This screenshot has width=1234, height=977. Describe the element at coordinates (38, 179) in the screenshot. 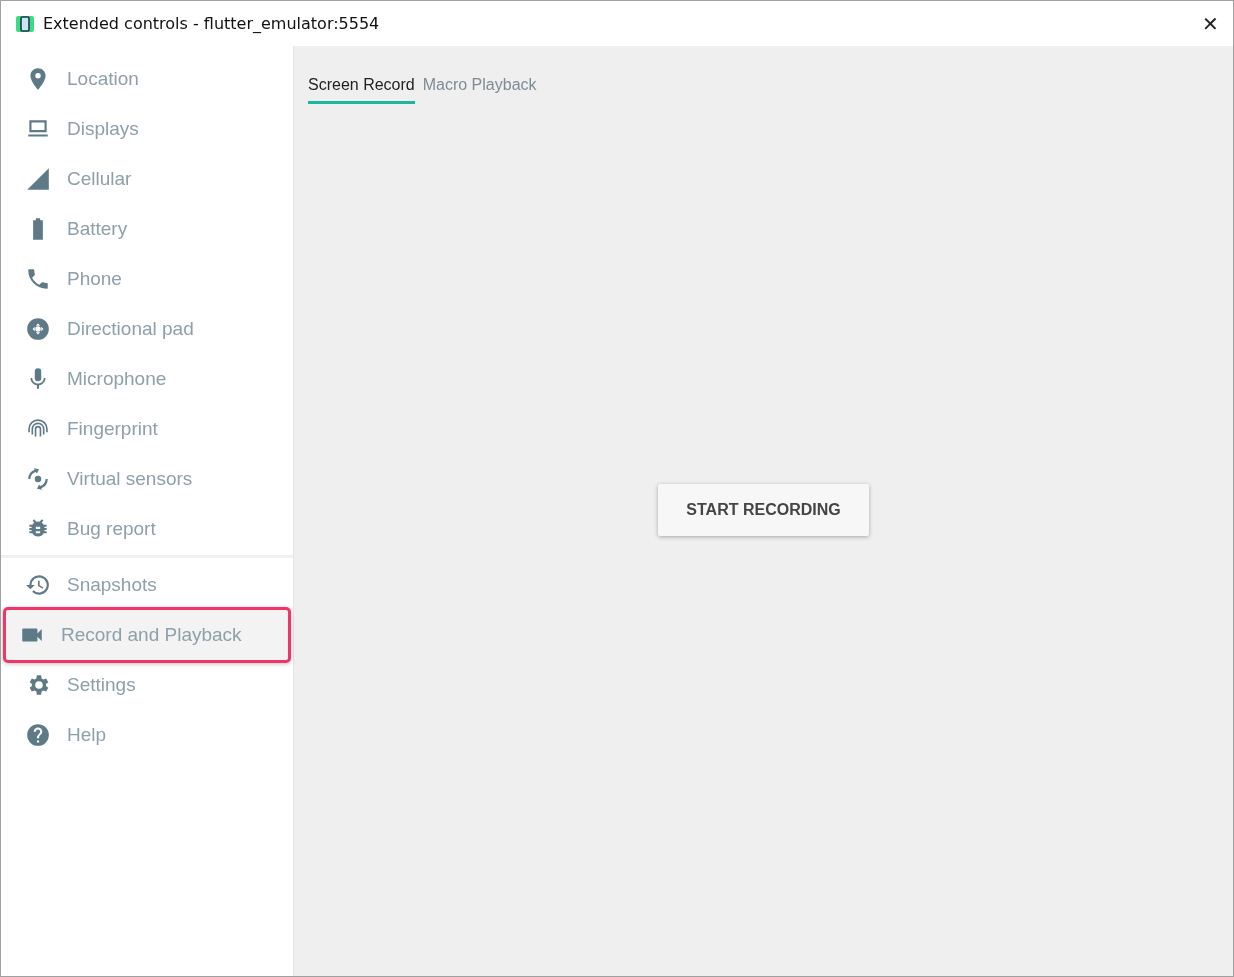

I see `signal-triangle-icon` at that location.